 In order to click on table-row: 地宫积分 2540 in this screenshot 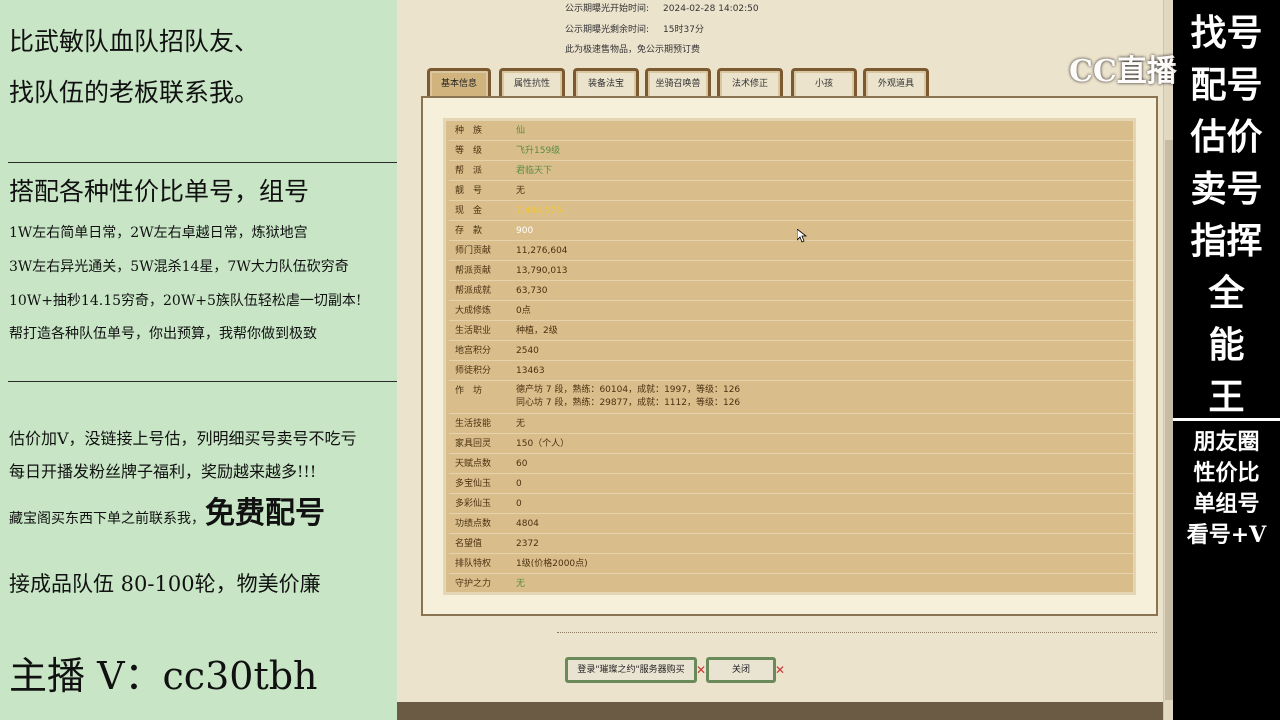, I will do `click(791, 351)`.